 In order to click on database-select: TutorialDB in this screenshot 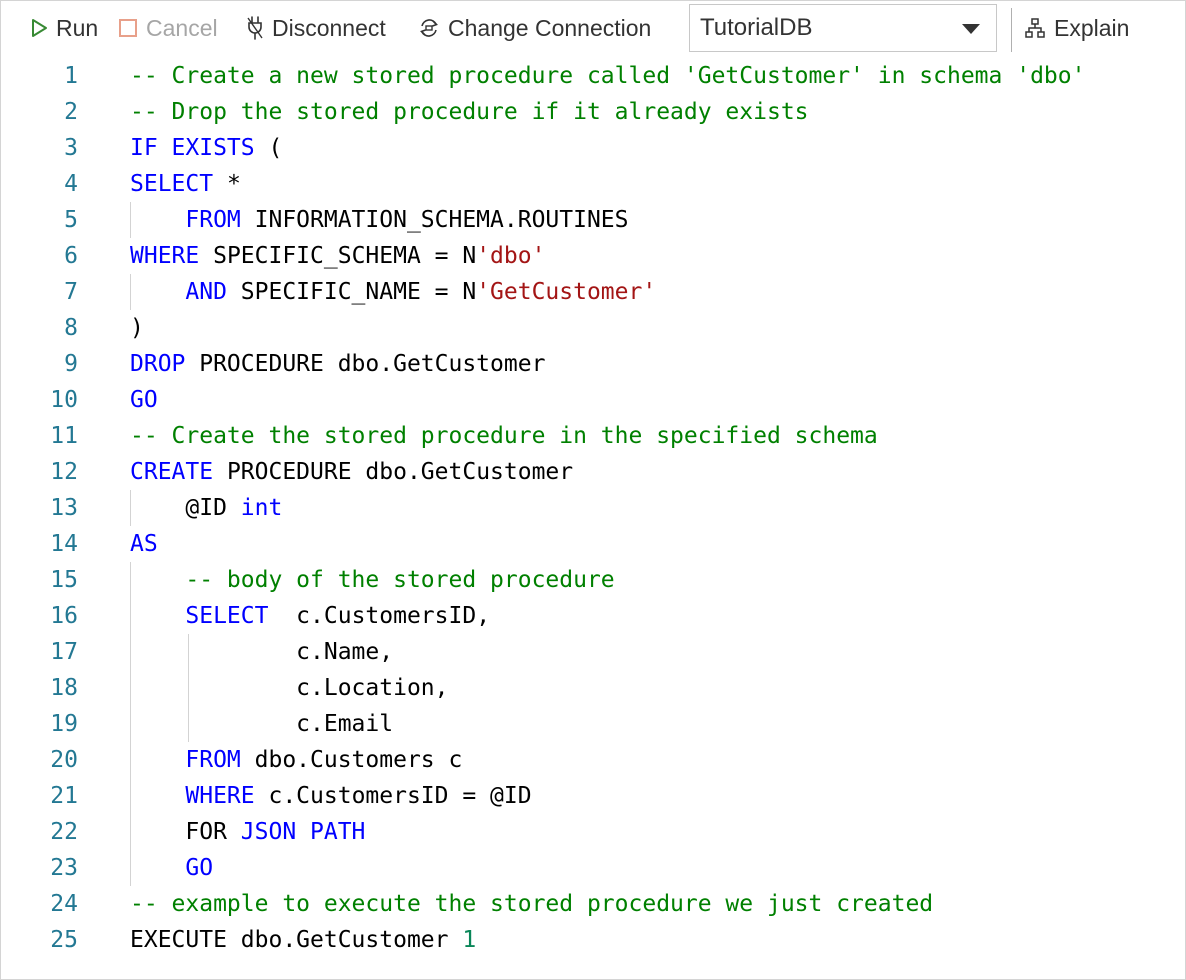, I will do `click(843, 28)`.